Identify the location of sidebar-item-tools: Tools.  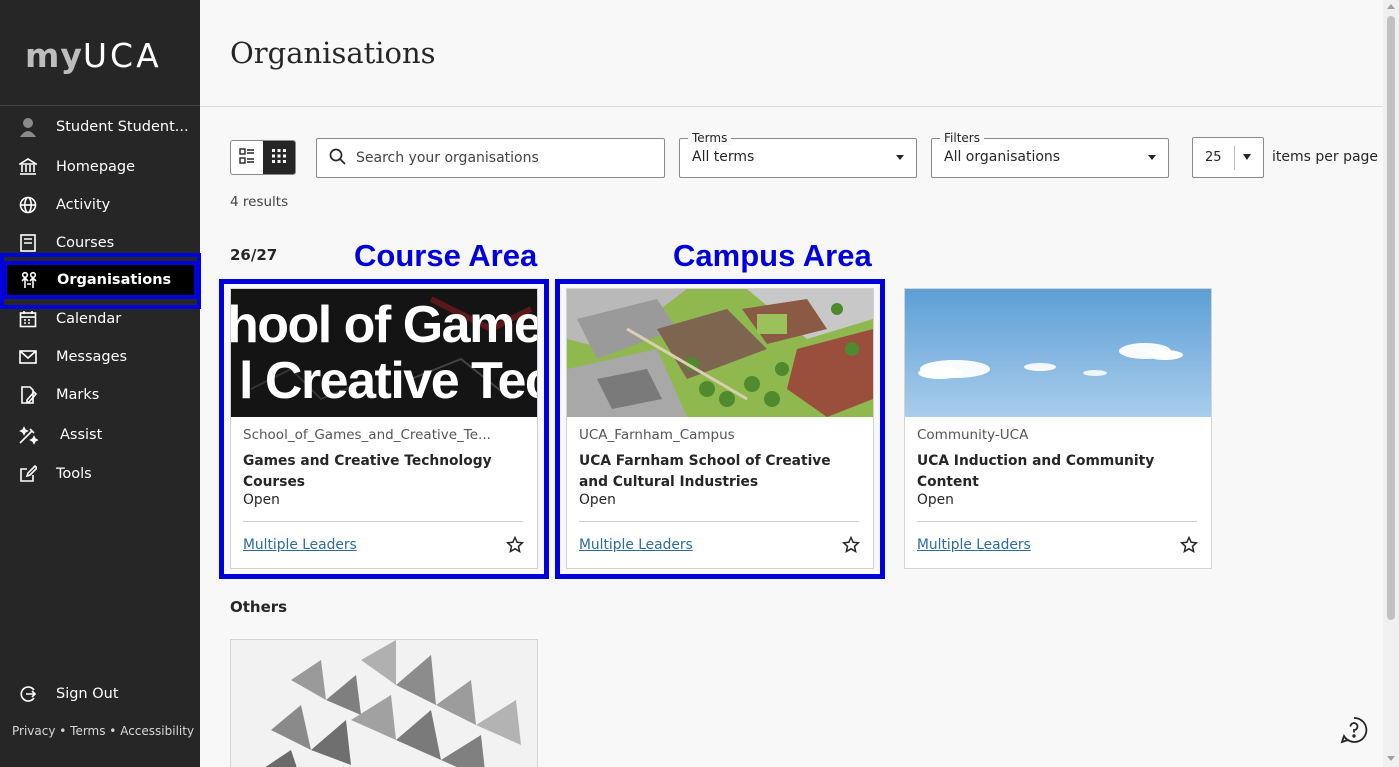
(100, 474).